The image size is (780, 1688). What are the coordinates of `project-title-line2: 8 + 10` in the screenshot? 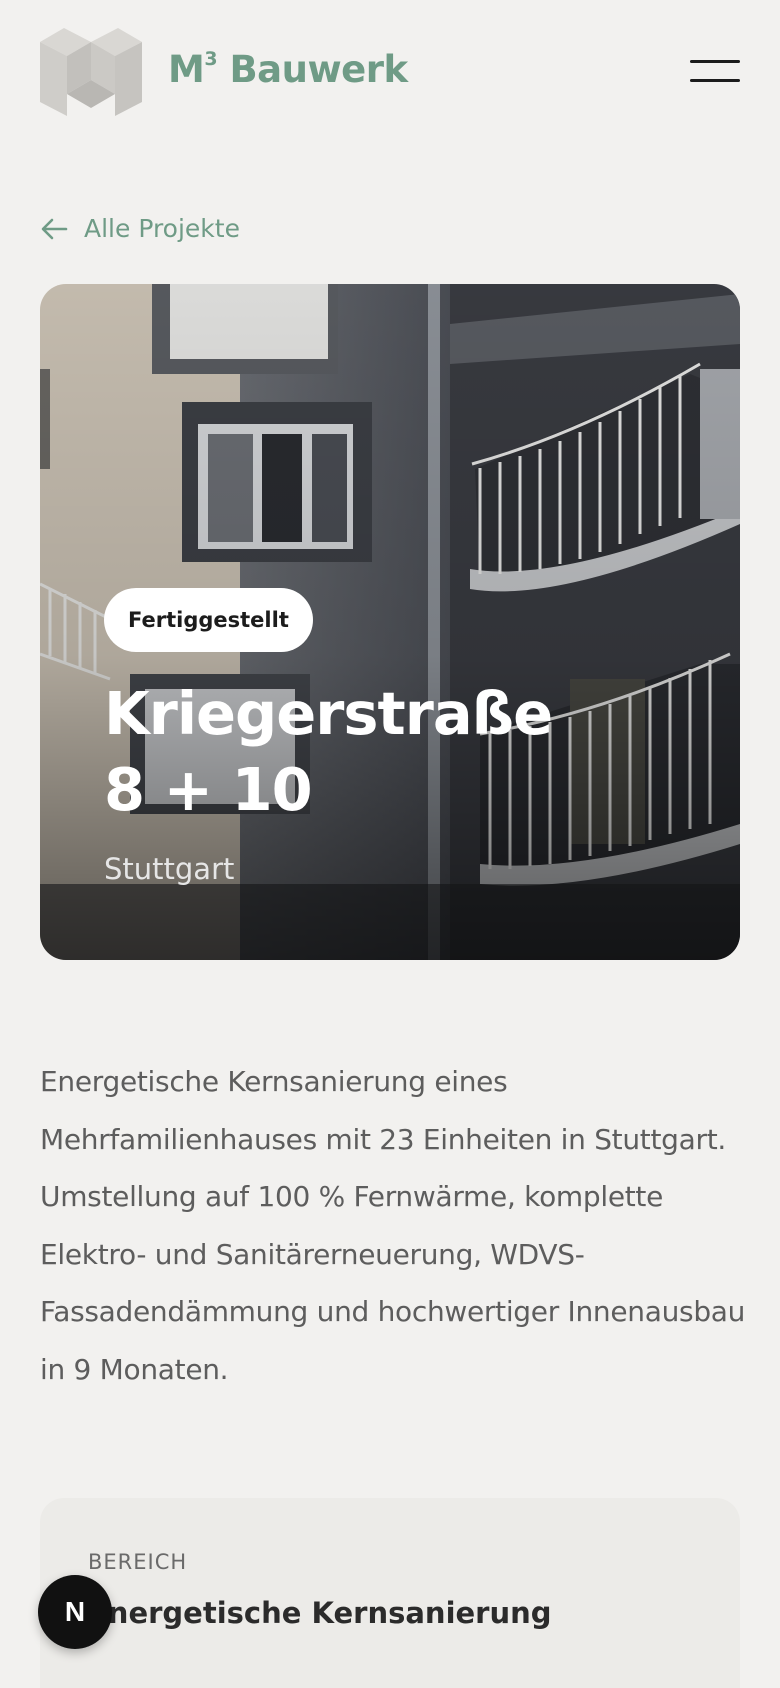 It's located at (208, 789).